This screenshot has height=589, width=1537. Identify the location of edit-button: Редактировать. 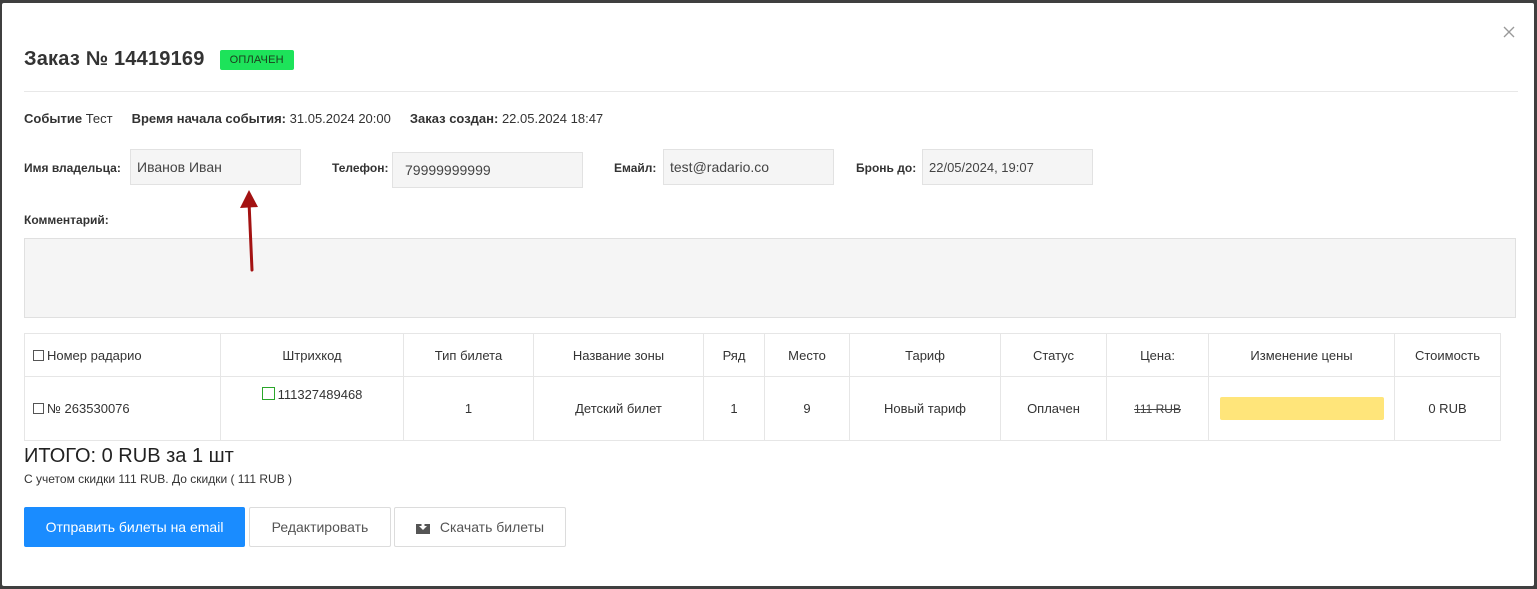
(320, 527).